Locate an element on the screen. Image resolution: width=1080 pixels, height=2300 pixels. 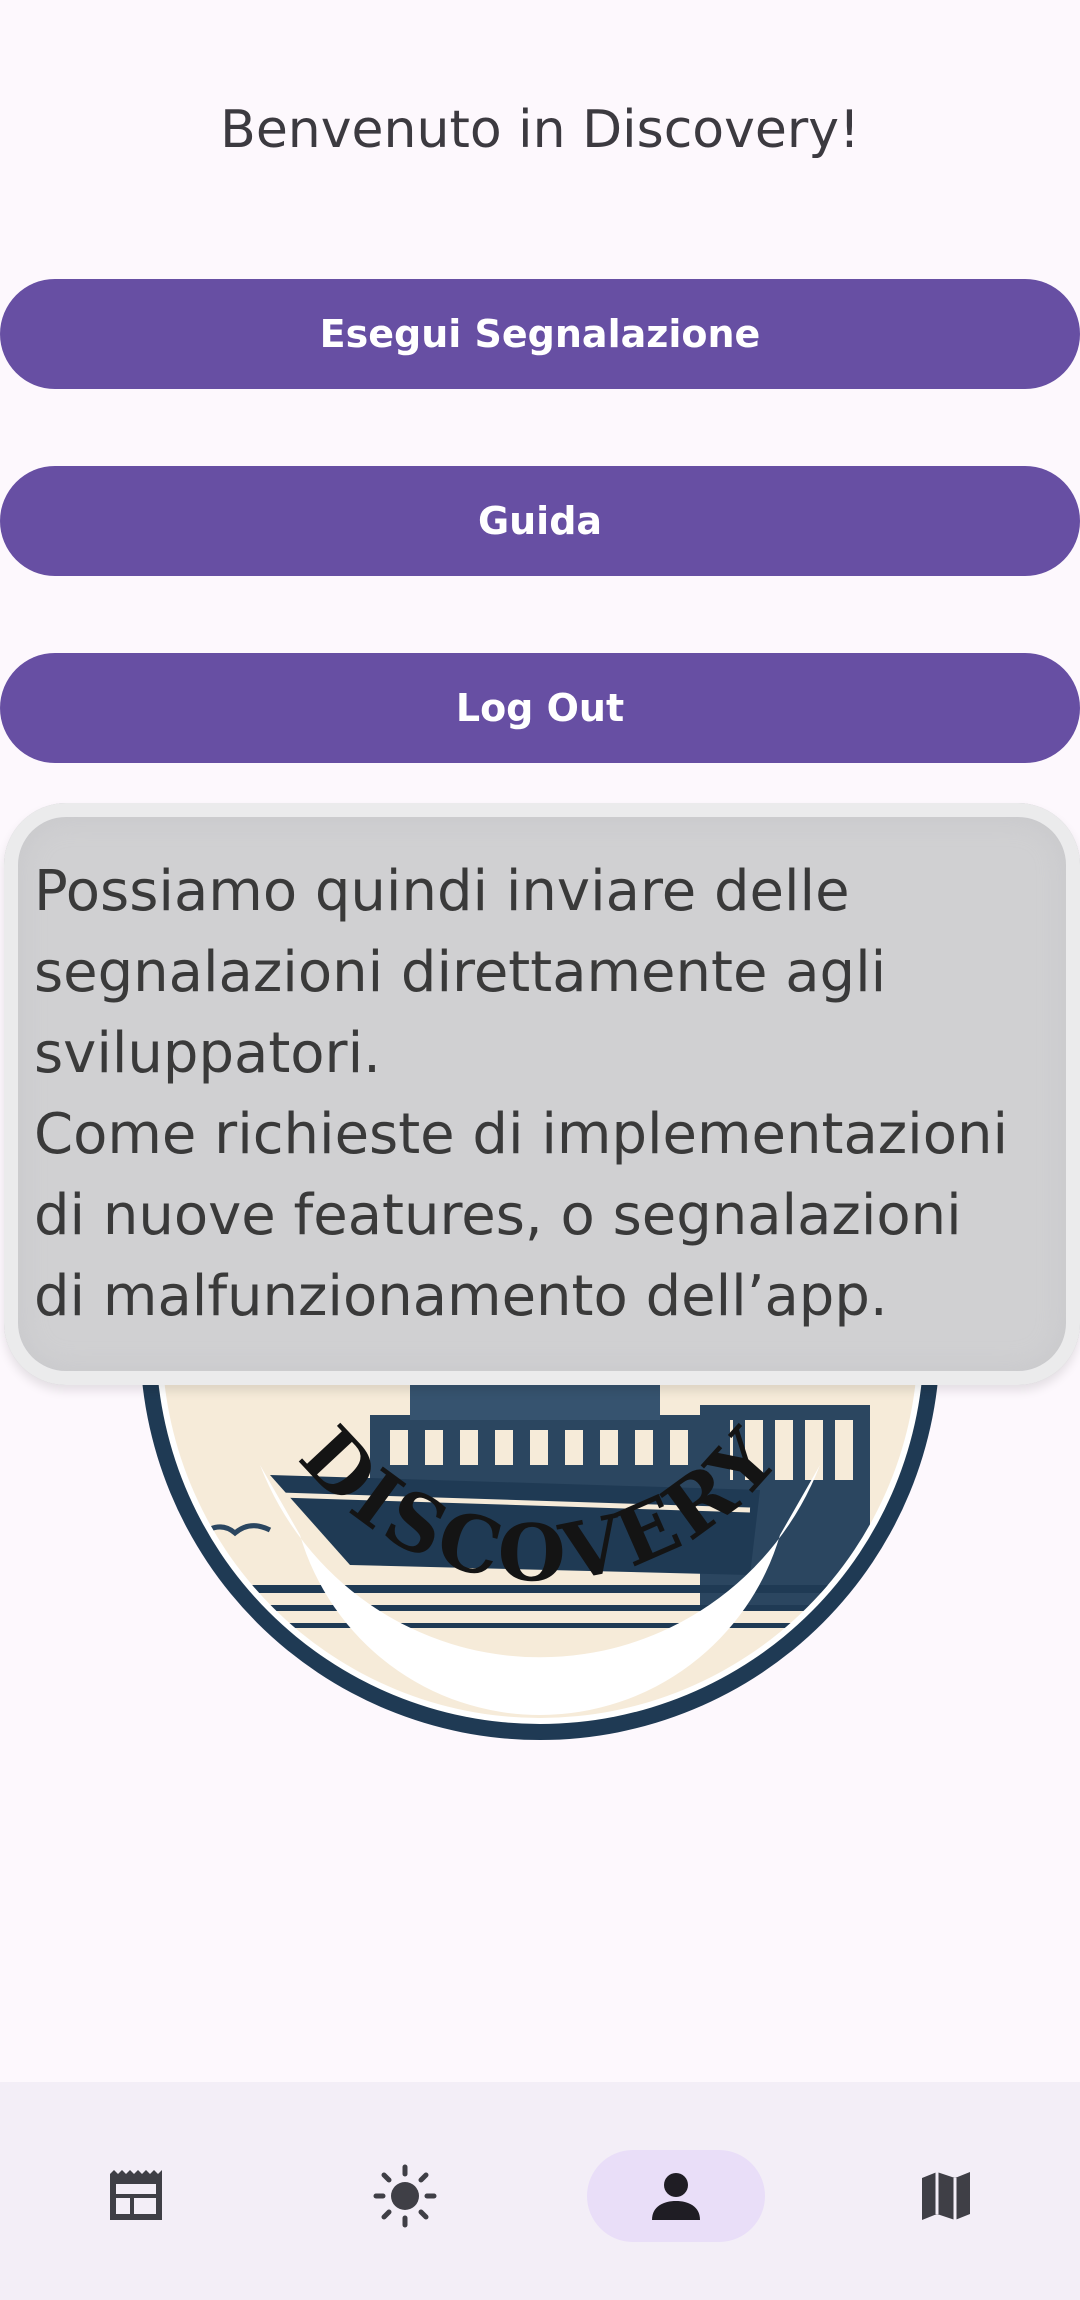
nav-item-profile is located at coordinates (676, 2196).